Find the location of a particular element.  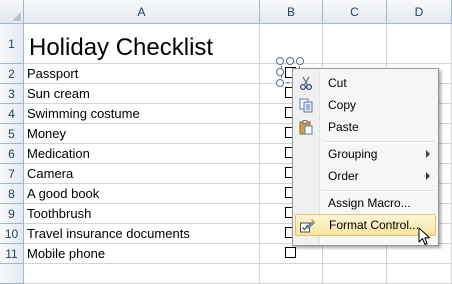

item-cell-money: Money is located at coordinates (142, 134).